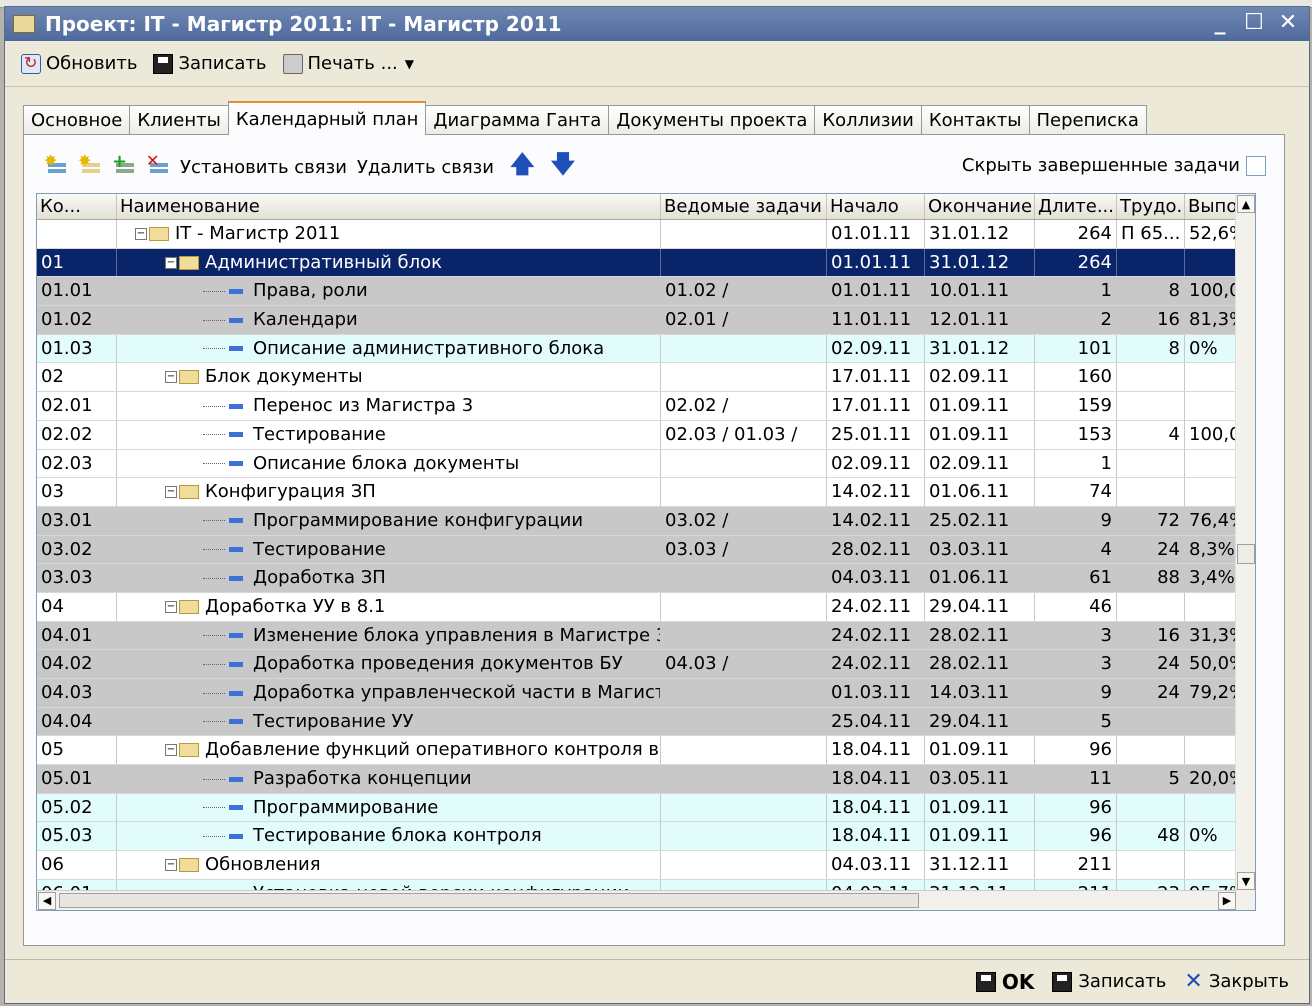  What do you see at coordinates (646, 808) in the screenshot?
I see `table-row: 05.02 Программирование 18.04.11 01.09.11 96` at bounding box center [646, 808].